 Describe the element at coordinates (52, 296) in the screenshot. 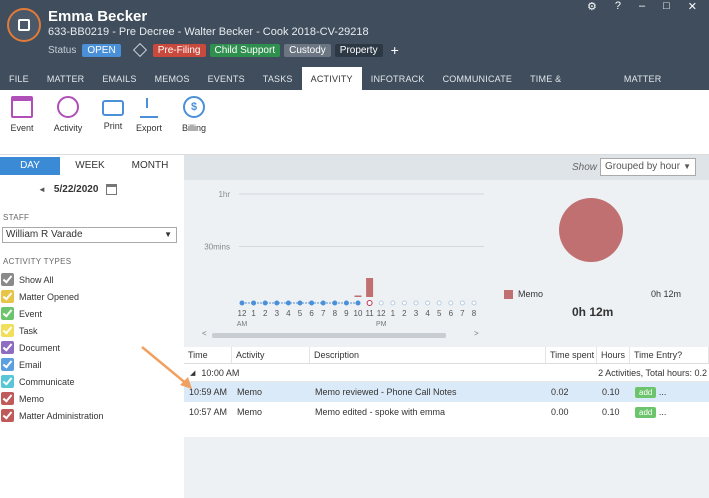

I see `type-matter-opened: Matter Opened` at that location.